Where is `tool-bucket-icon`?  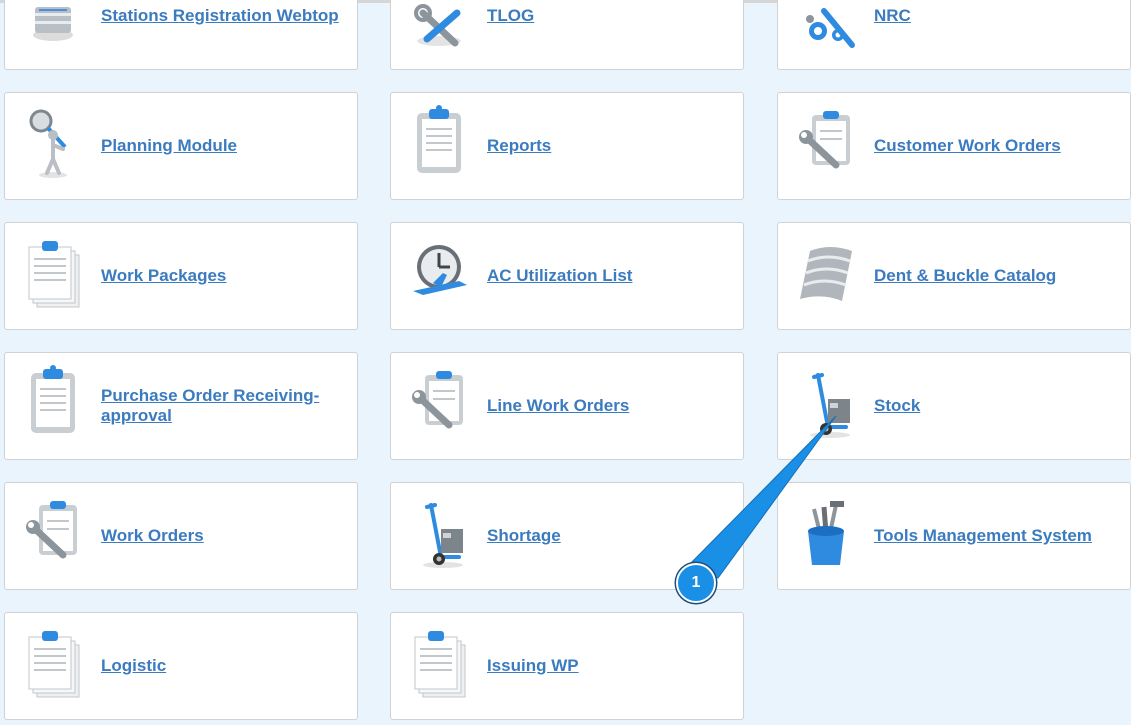
tool-bucket-icon is located at coordinates (828, 532).